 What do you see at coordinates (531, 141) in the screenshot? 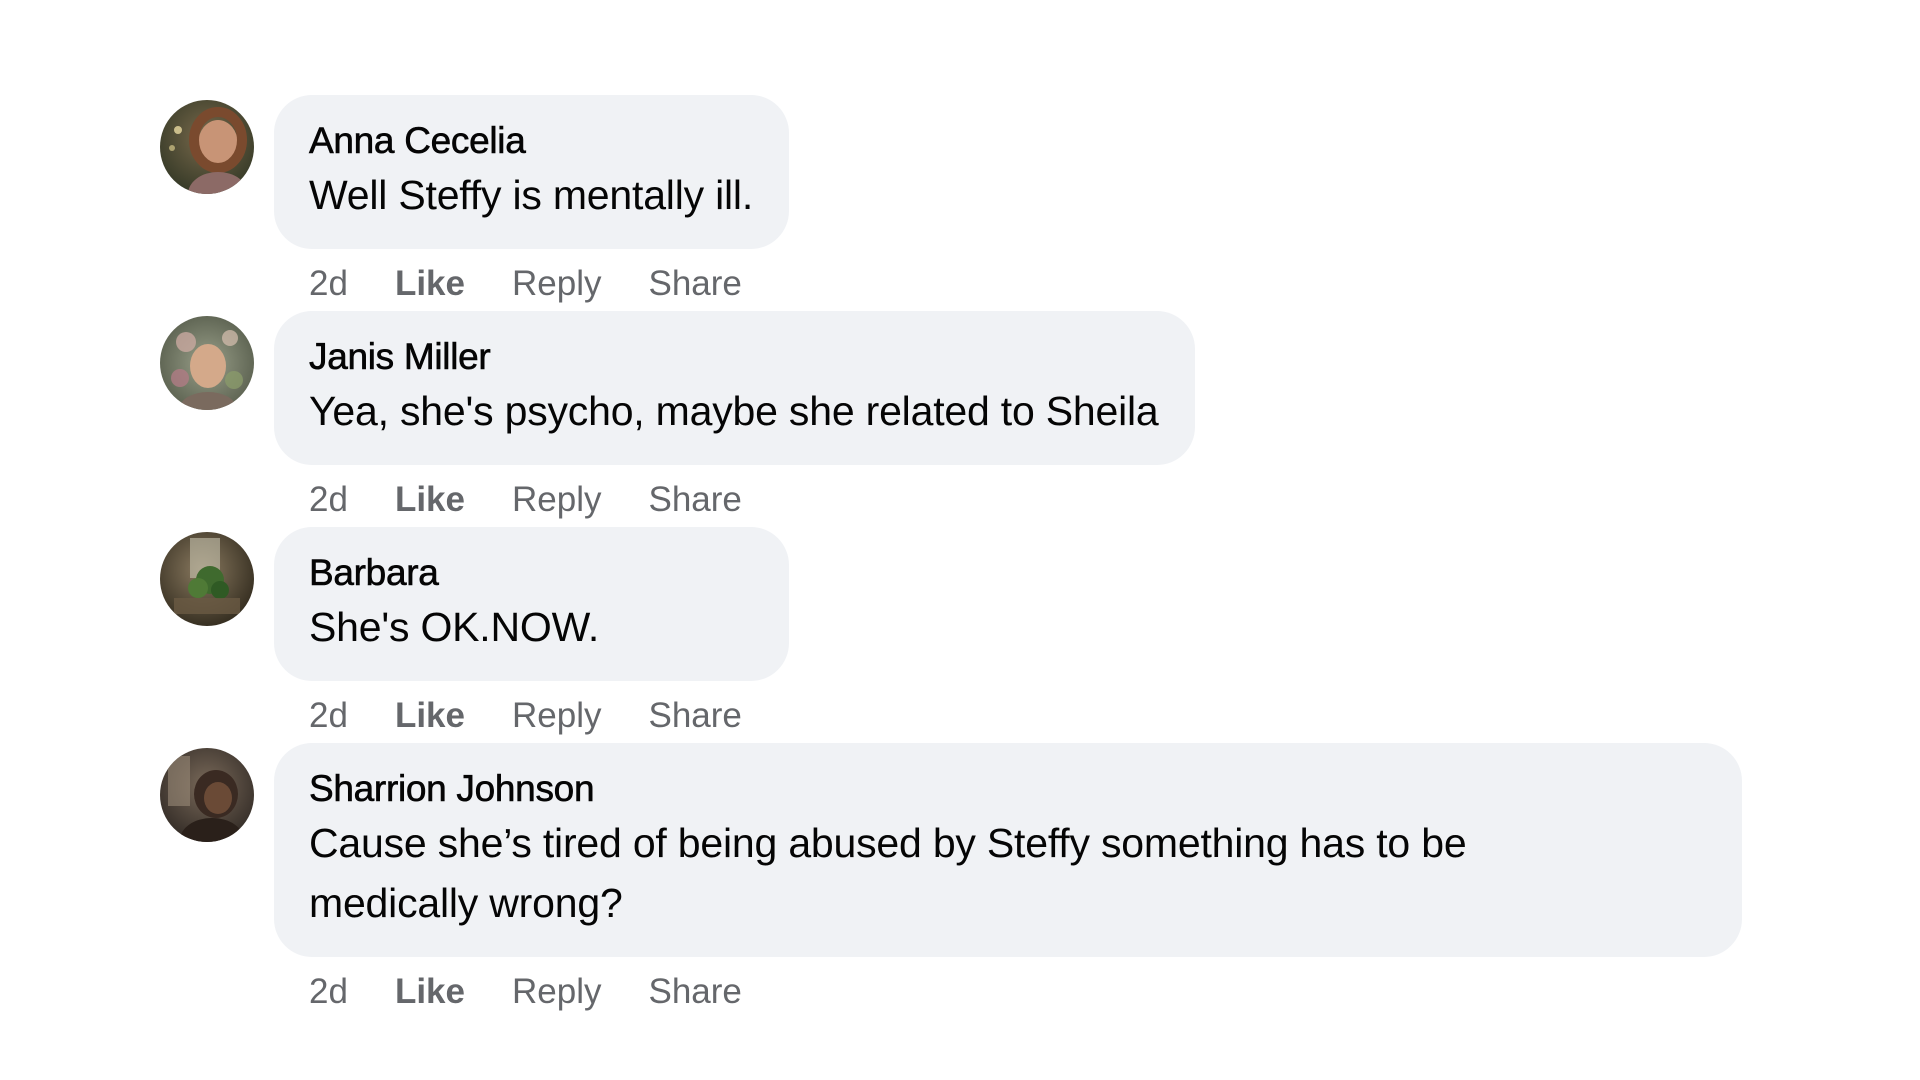
I see `comment-author: Anna Cecelia` at bounding box center [531, 141].